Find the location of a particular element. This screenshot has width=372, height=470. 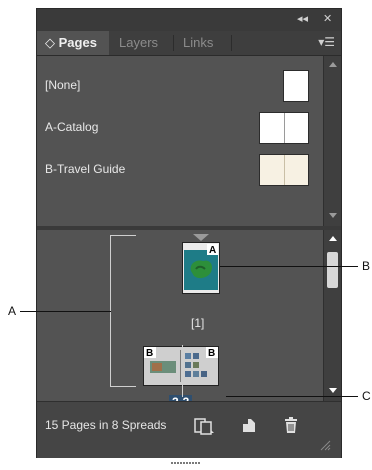

callout-b-line is located at coordinates (289, 266).